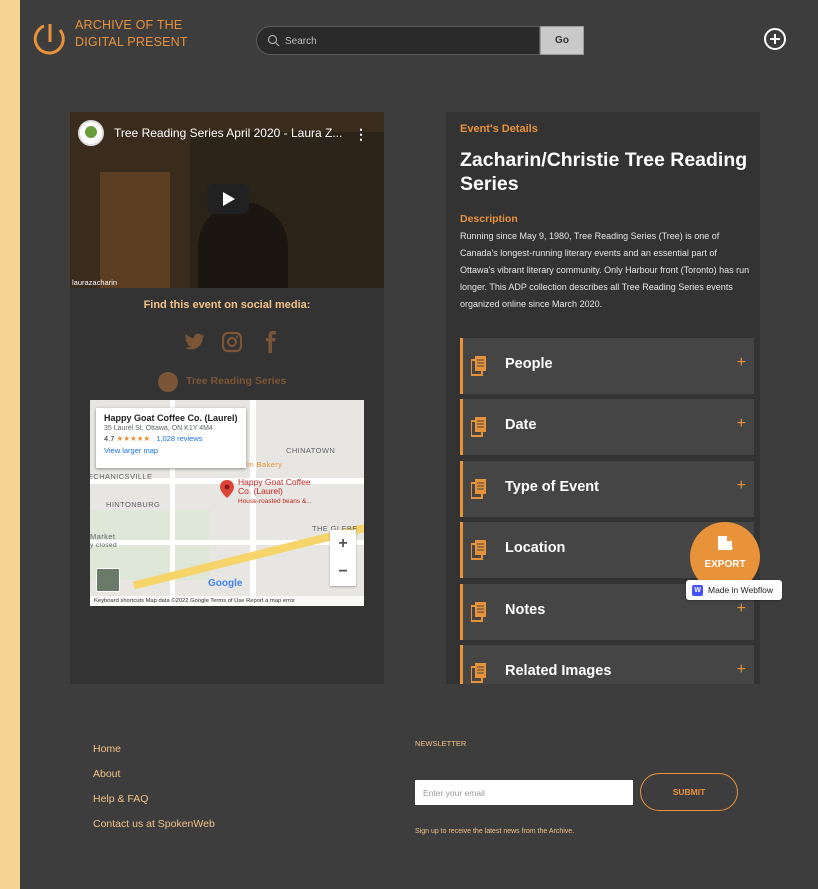  I want to click on go-button: Go, so click(562, 40).